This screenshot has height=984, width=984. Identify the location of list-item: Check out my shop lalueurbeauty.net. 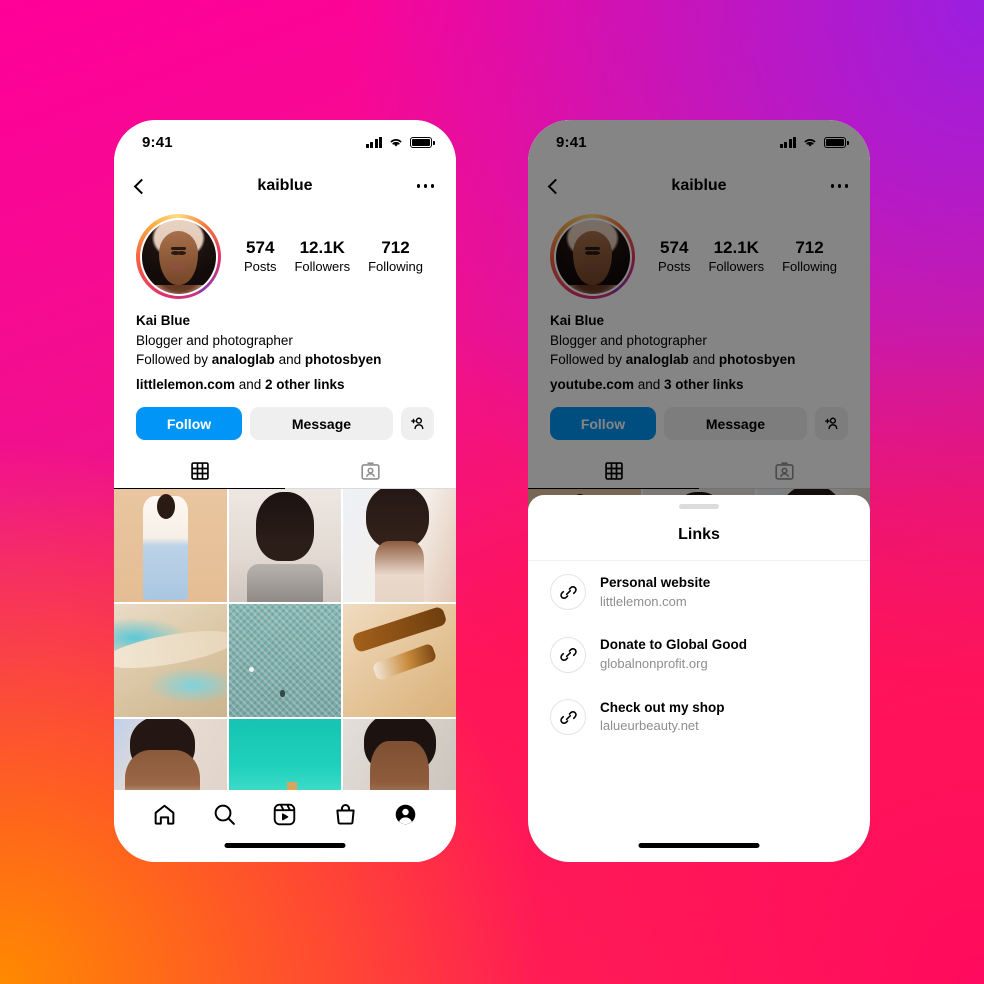
(699, 717).